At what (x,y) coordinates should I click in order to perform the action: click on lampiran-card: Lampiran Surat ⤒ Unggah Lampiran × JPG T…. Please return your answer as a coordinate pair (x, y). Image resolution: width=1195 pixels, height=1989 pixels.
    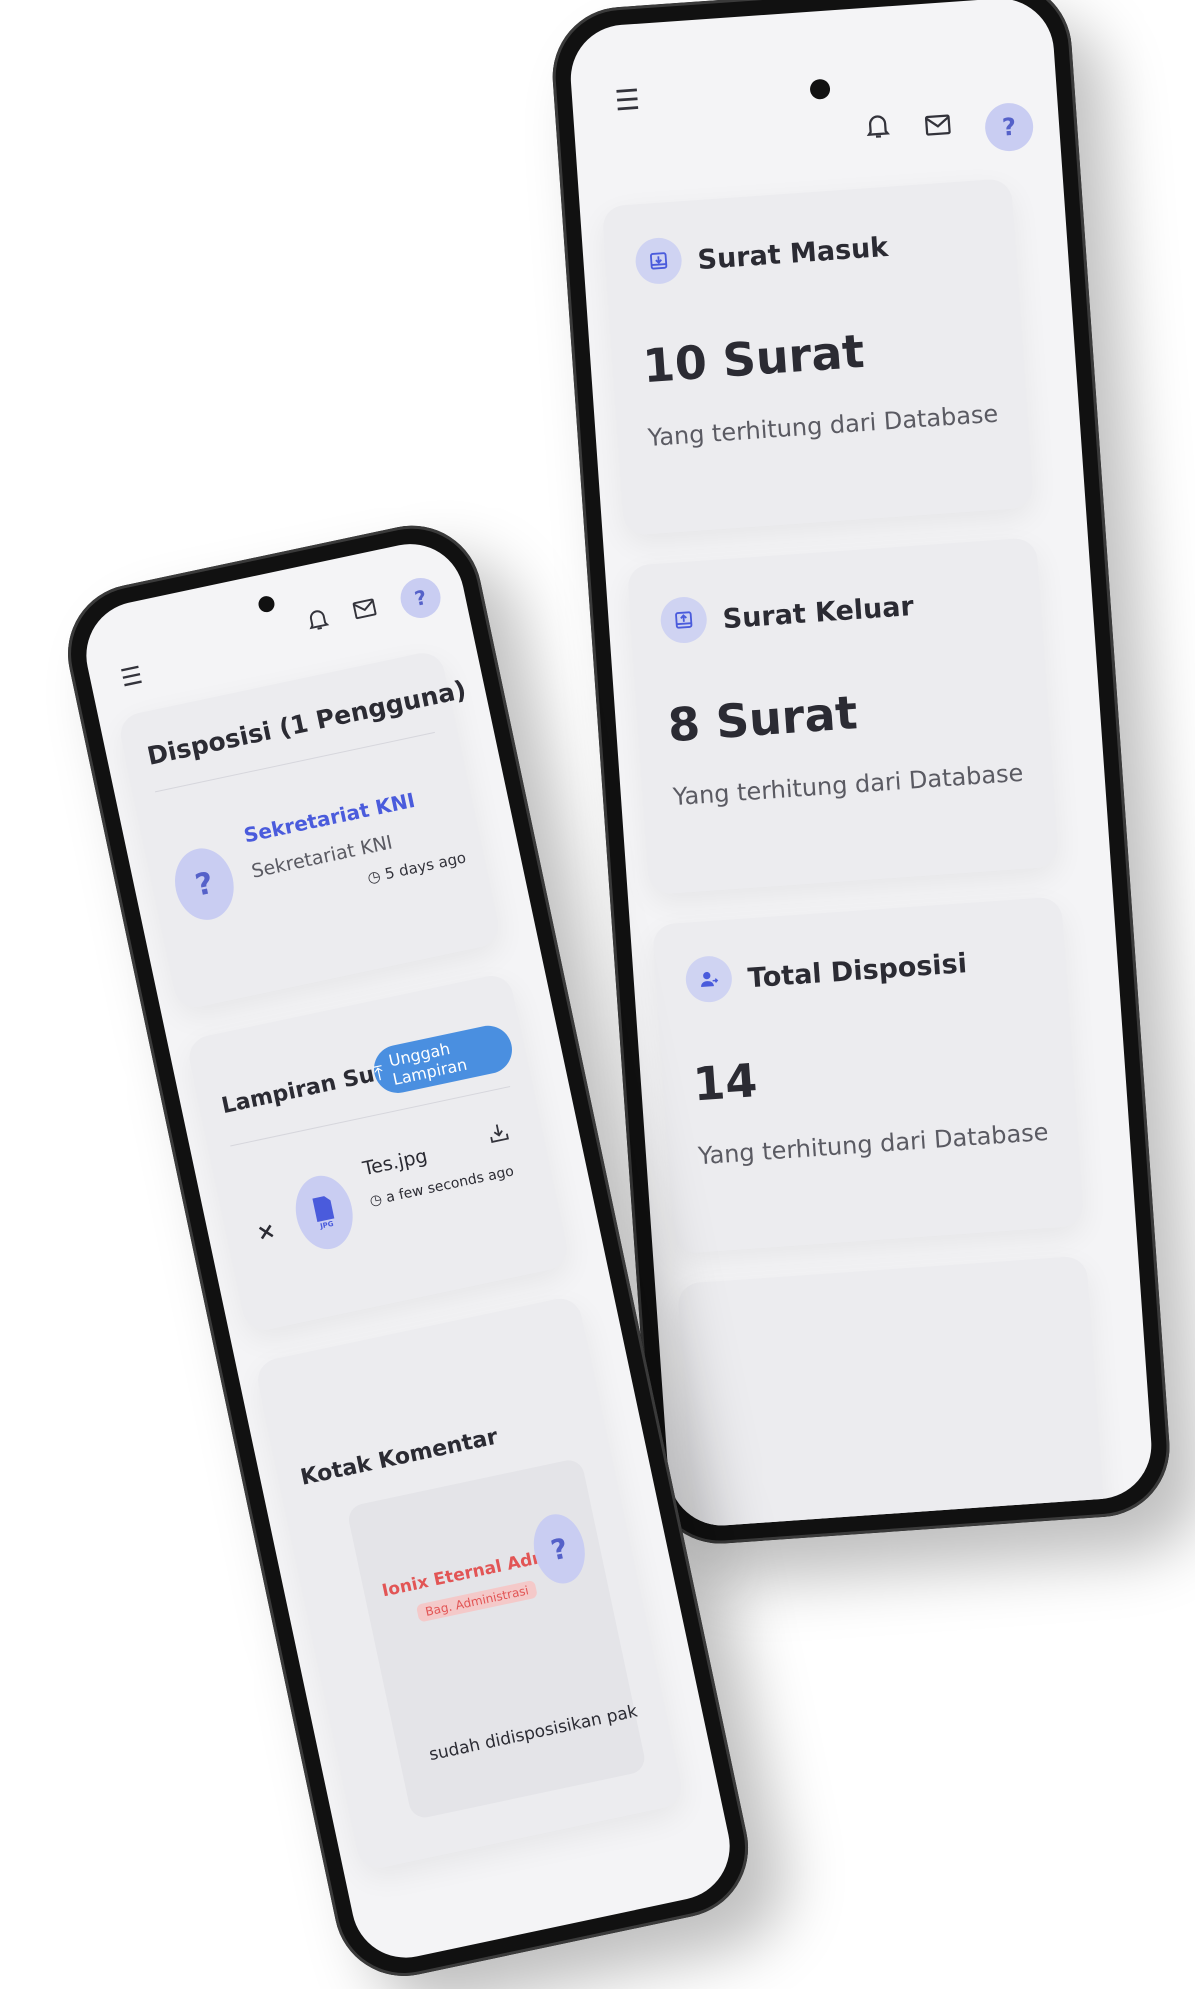
    Looking at the image, I should click on (378, 1152).